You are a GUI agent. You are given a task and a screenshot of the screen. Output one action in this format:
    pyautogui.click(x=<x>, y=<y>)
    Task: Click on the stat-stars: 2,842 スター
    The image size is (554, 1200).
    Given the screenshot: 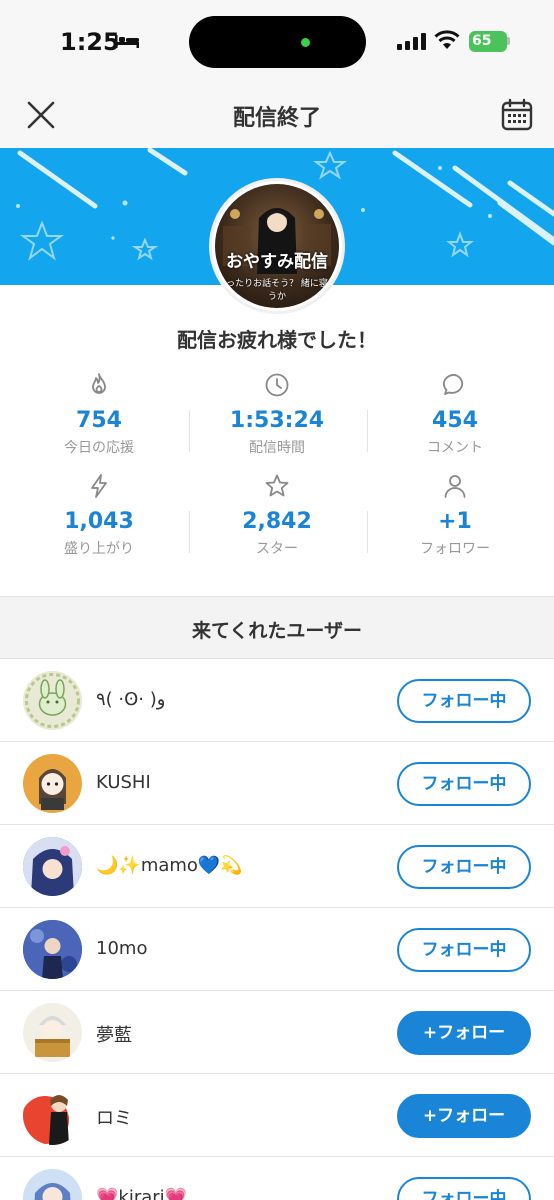 What is the action you would take?
    pyautogui.click(x=277, y=515)
    